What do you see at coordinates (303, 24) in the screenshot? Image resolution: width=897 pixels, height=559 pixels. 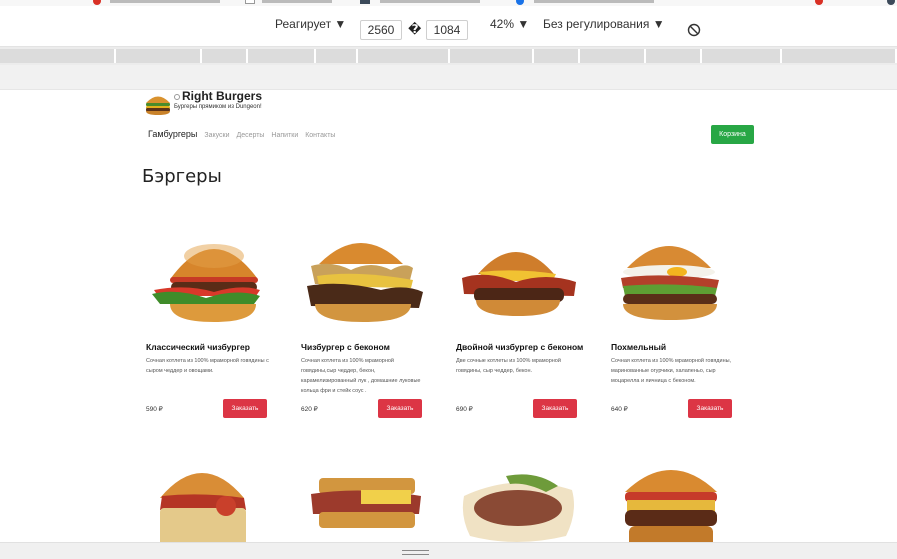 I see `device-label: Реагирует` at bounding box center [303, 24].